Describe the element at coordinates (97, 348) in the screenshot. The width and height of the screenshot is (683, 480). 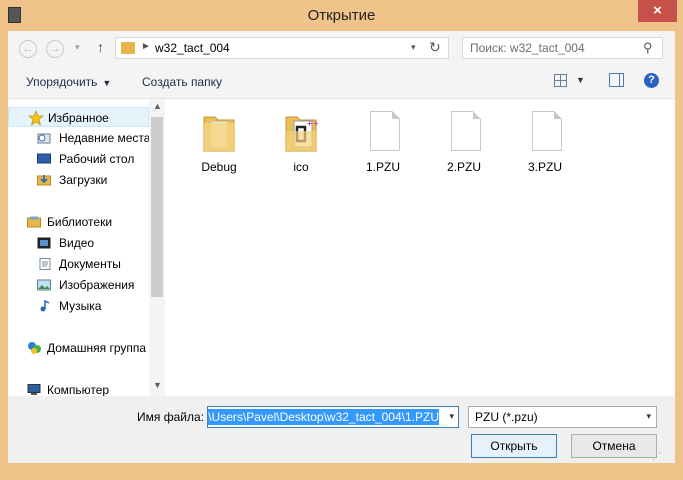
I see `sidebar-item-label: Домашняя группа` at that location.